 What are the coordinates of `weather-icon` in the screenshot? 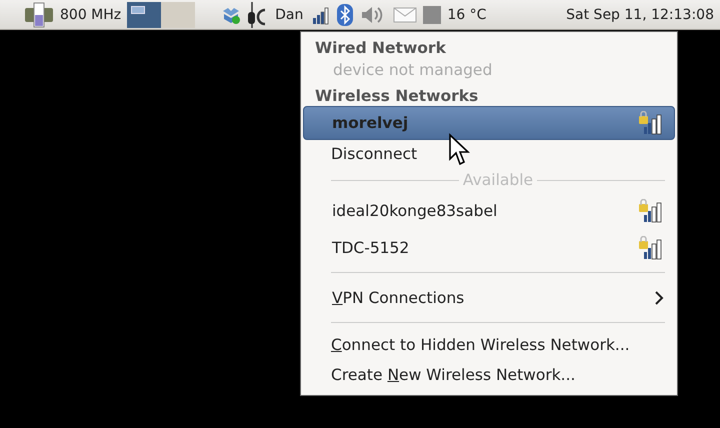 It's located at (432, 15).